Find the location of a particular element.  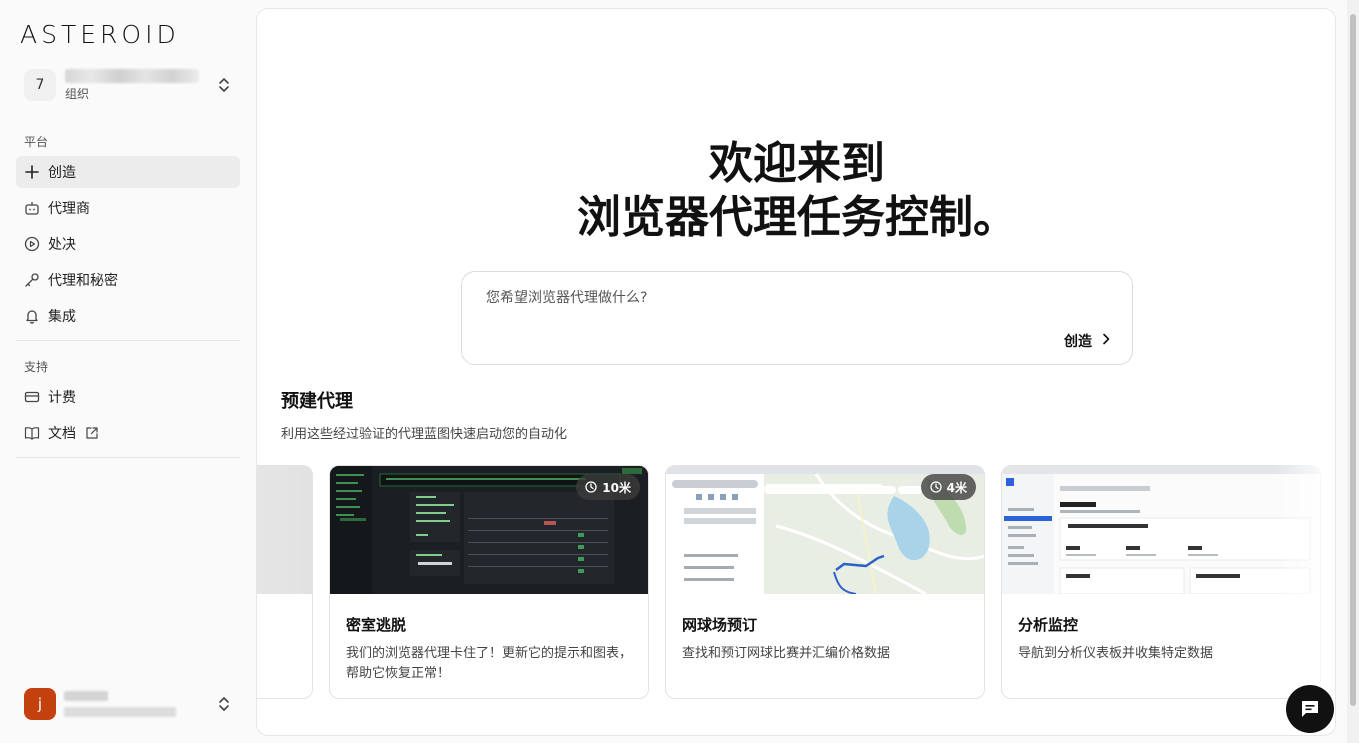

platform-section-label: 平台 is located at coordinates (36, 142).